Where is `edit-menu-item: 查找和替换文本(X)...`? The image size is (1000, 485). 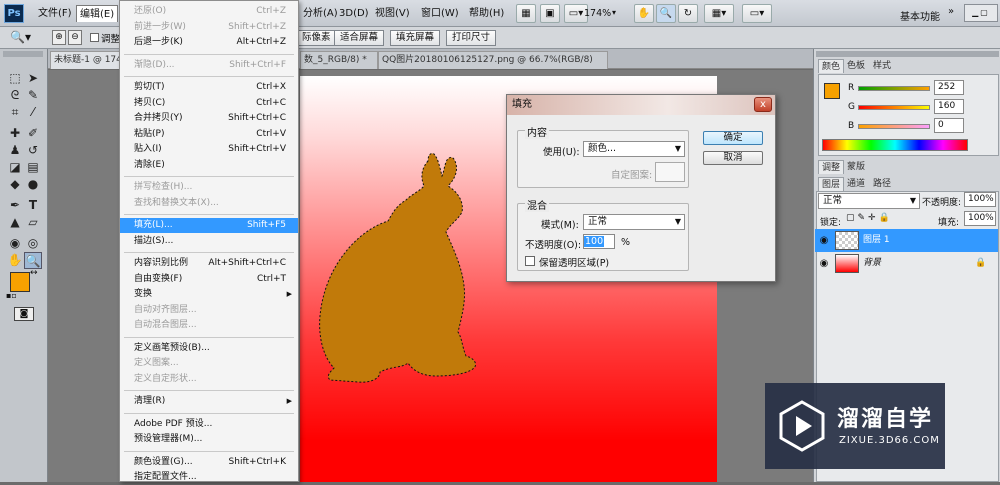 edit-menu-item: 查找和替换文本(X)... is located at coordinates (209, 203).